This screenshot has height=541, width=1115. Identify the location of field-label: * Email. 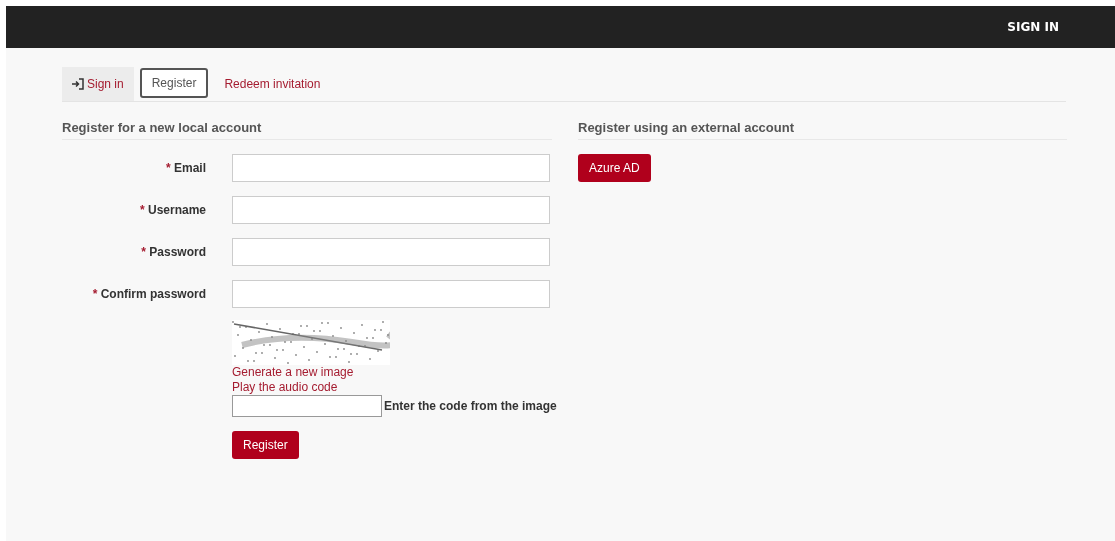
(185, 168).